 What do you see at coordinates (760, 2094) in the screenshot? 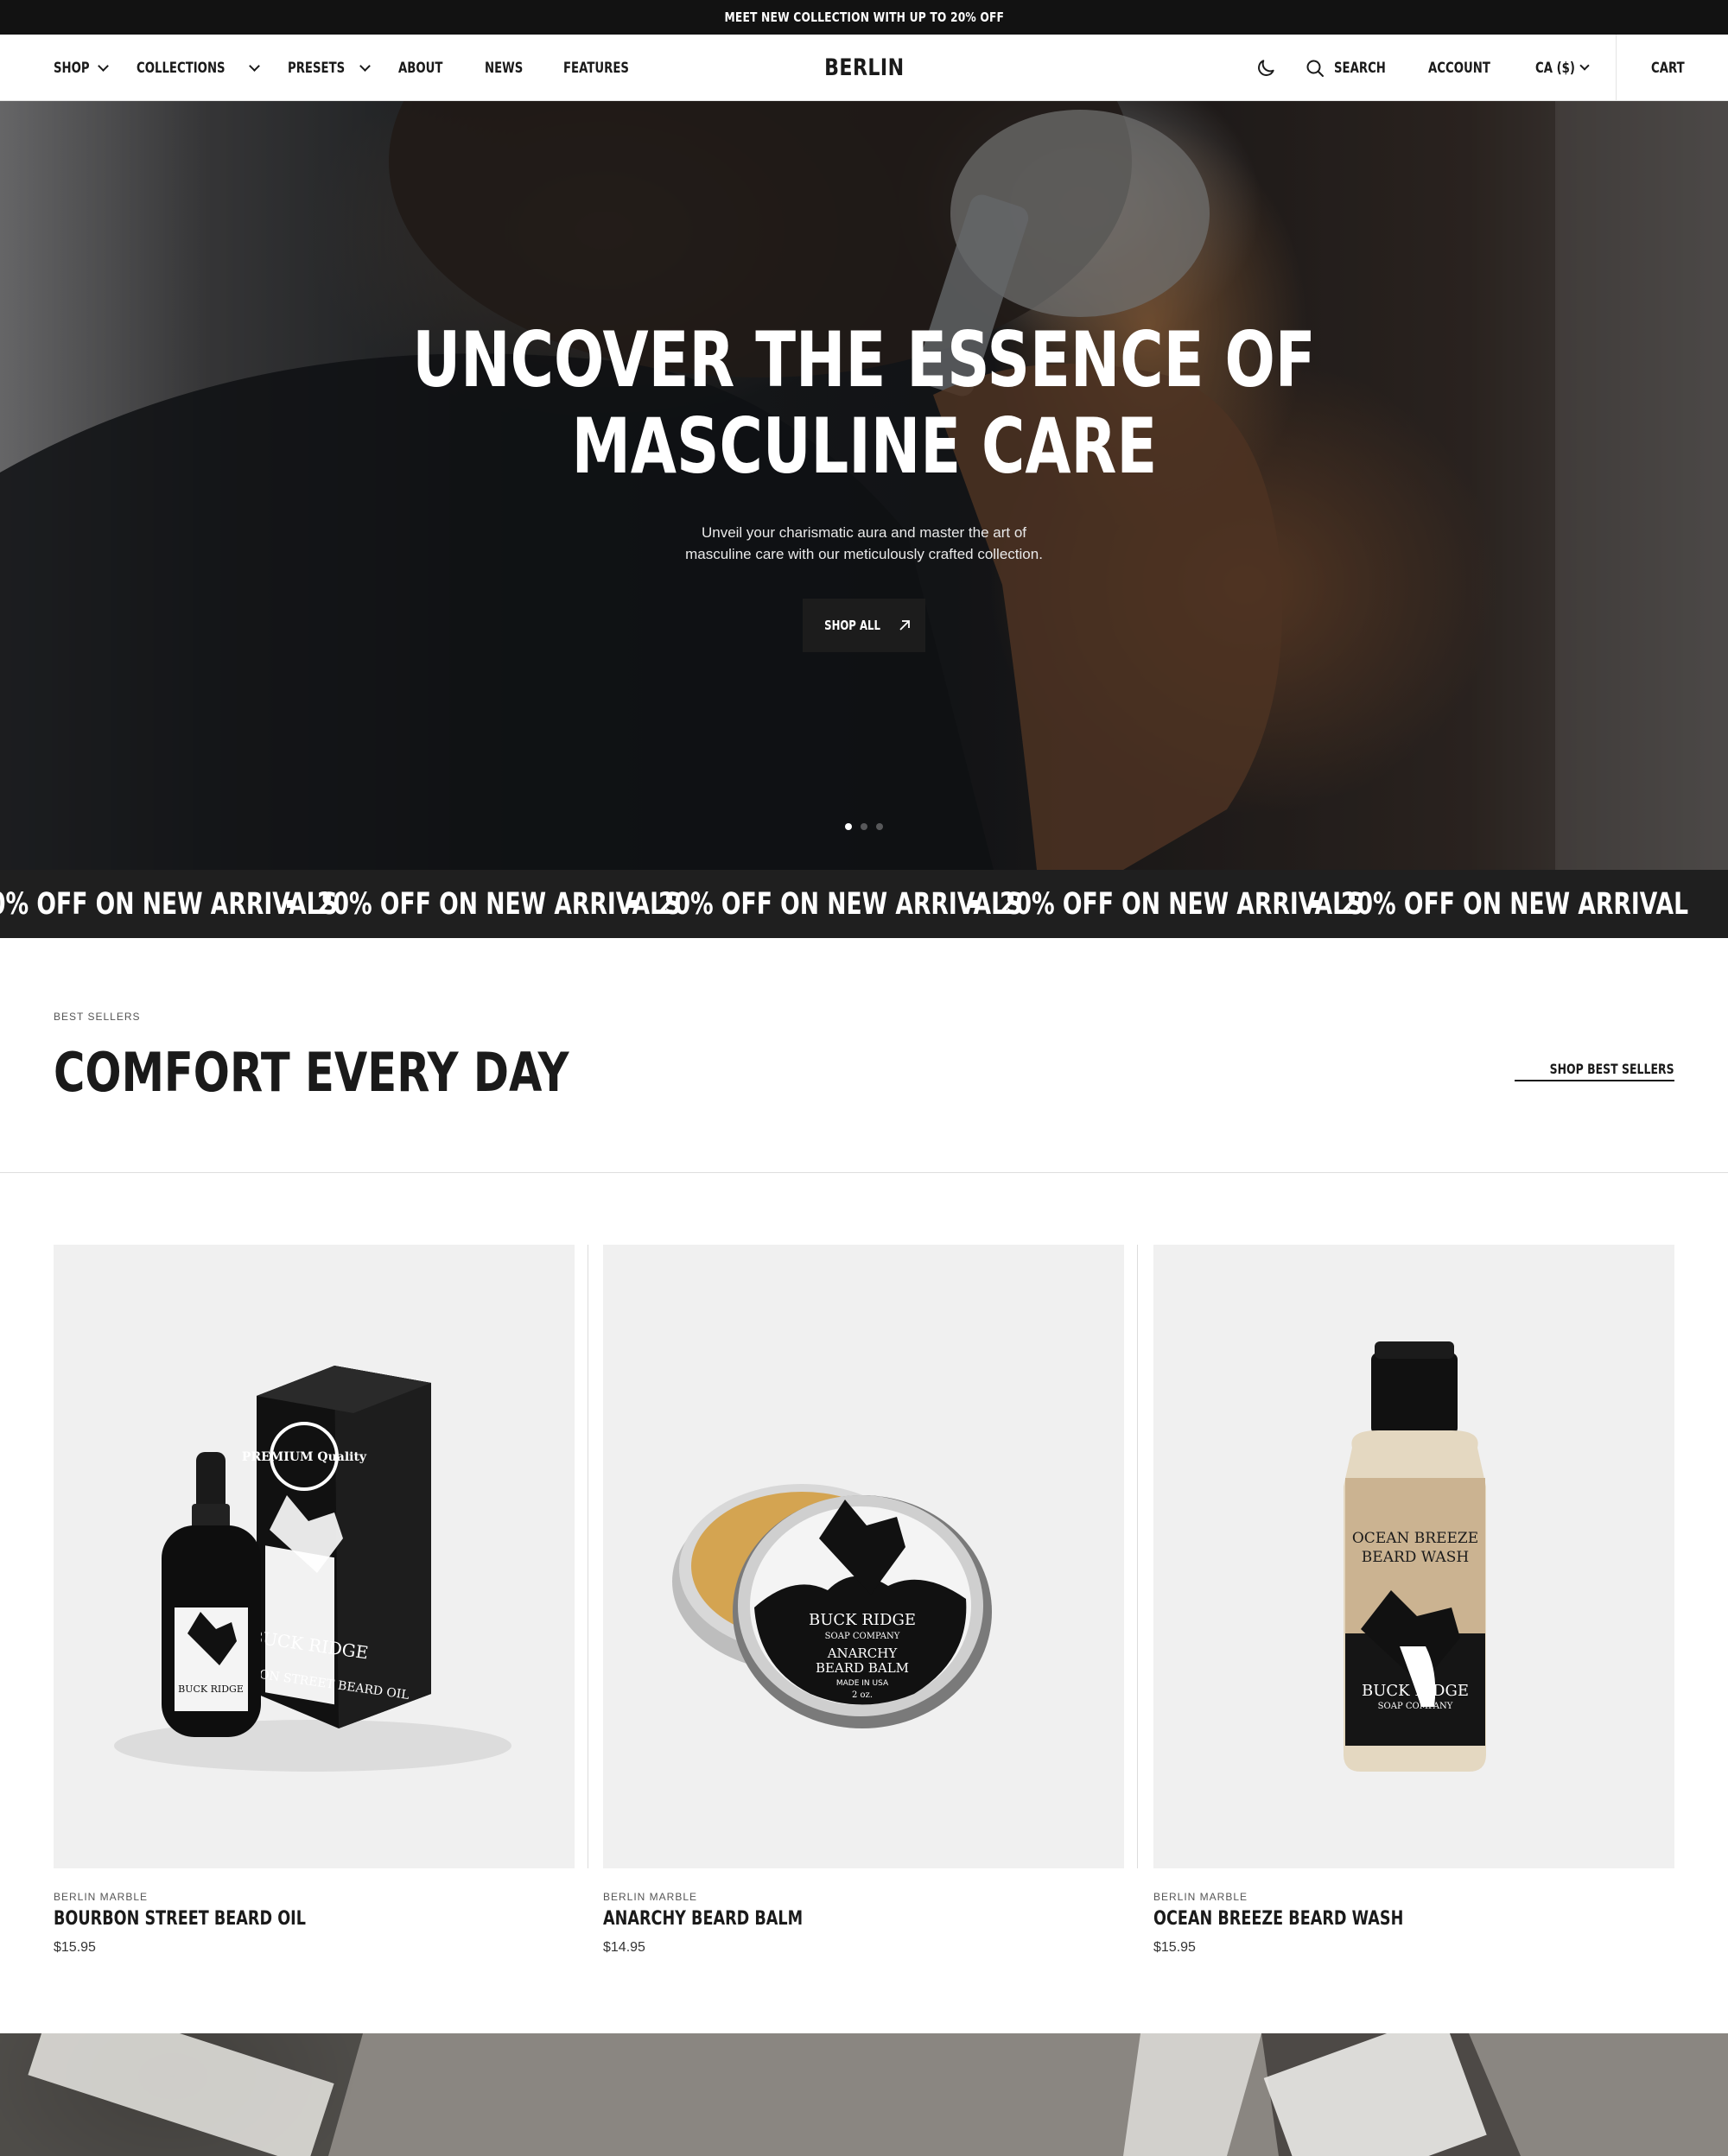
I see `lifestyle-image` at bounding box center [760, 2094].